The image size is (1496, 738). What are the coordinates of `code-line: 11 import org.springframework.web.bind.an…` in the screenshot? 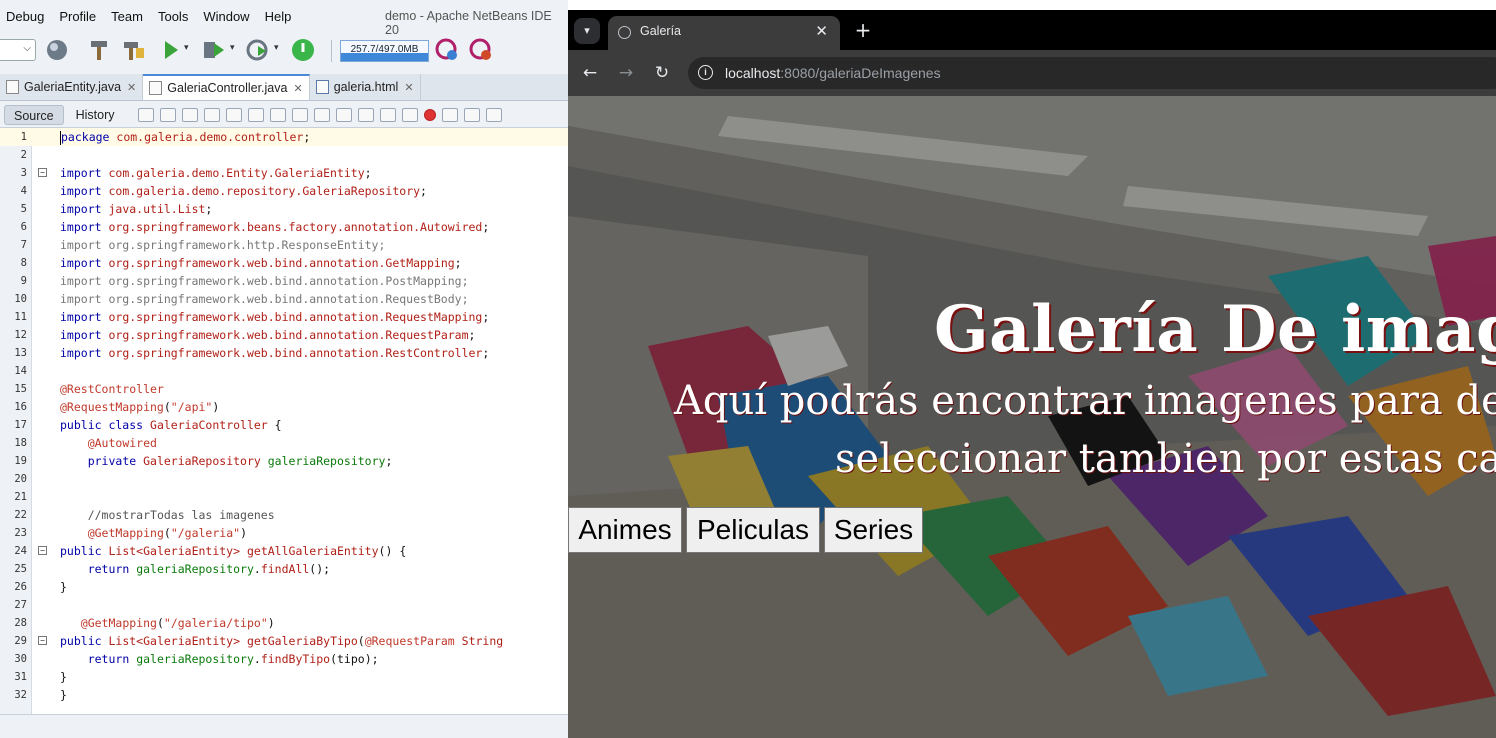 It's located at (284, 317).